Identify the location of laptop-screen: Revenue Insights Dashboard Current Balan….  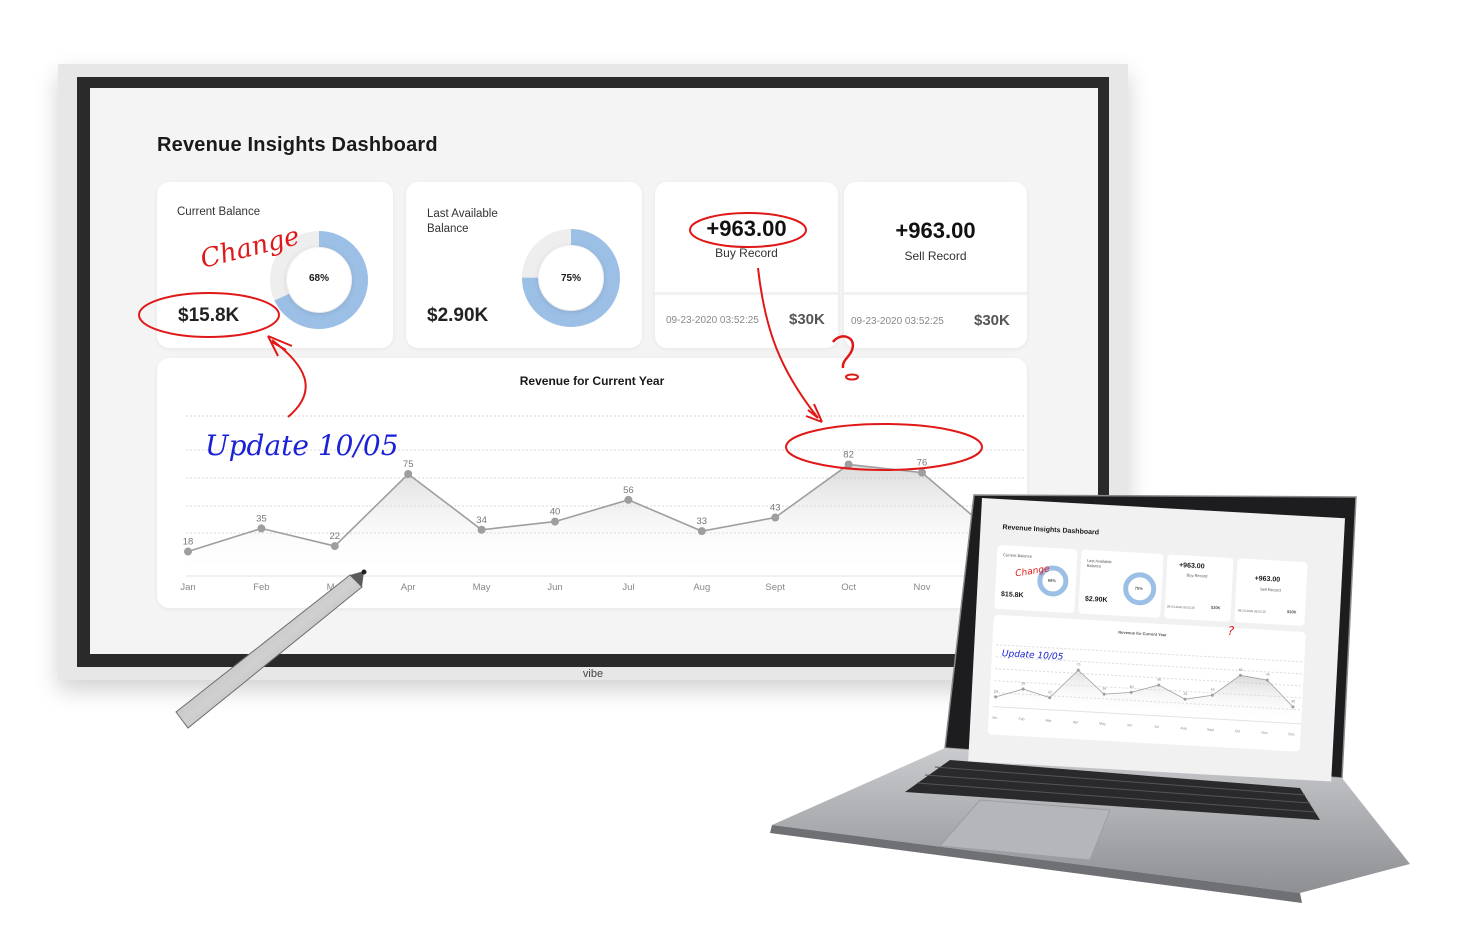
(1156, 640).